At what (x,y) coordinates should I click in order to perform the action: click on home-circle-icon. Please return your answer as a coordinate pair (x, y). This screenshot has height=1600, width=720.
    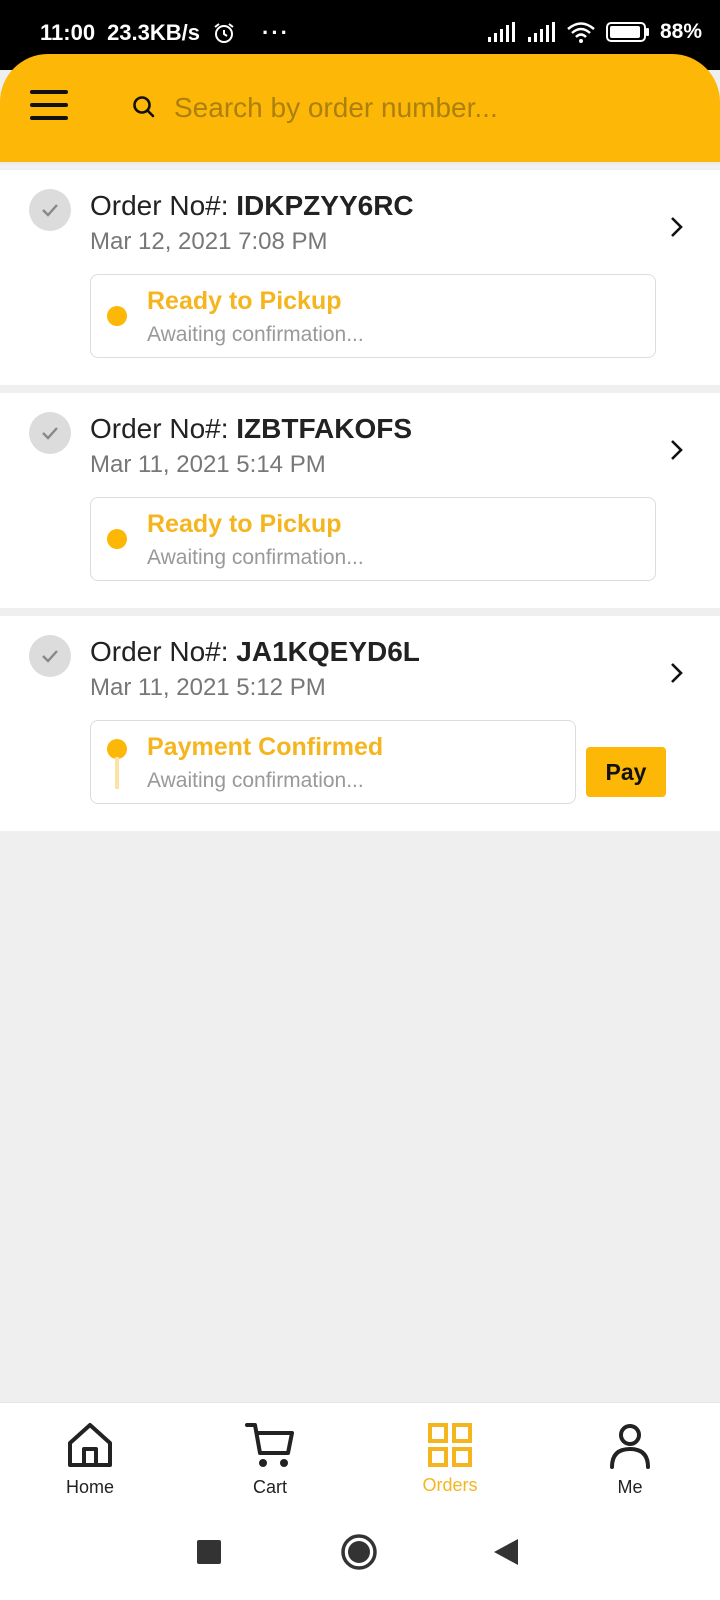
    Looking at the image, I should click on (359, 1552).